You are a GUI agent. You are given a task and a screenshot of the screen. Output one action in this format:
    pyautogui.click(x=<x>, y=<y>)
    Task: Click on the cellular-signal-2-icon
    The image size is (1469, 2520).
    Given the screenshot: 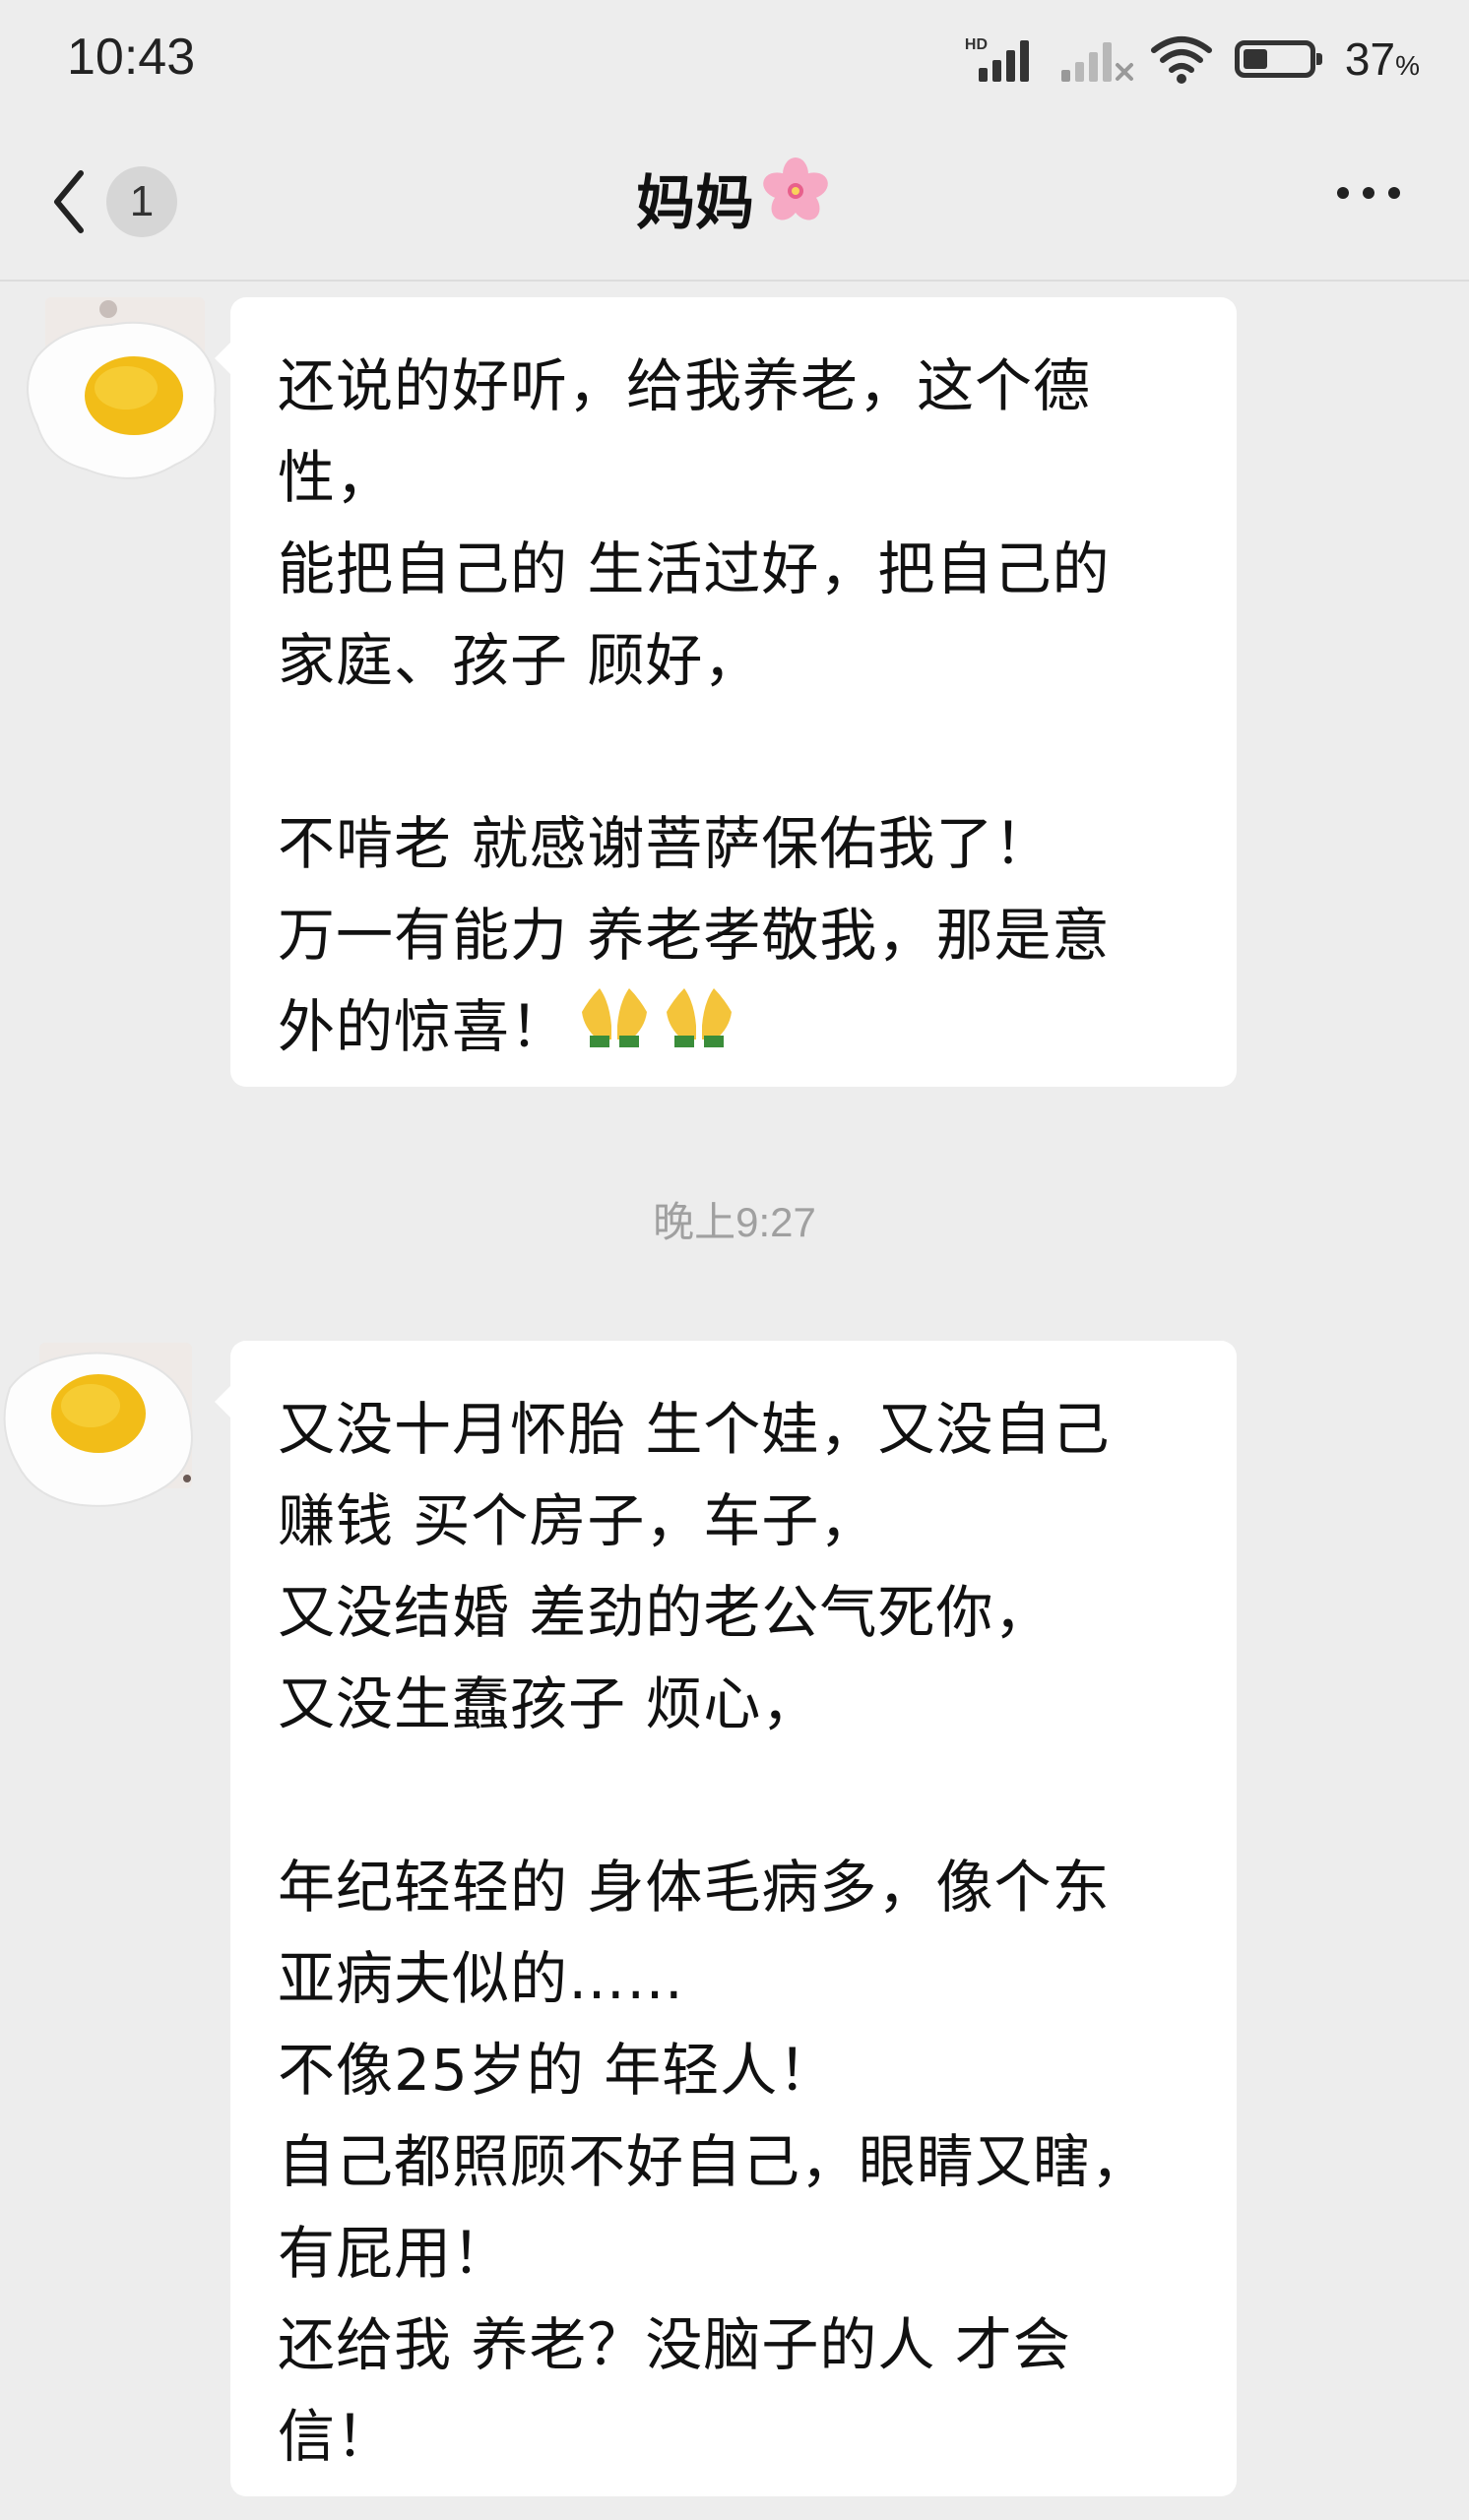 What is the action you would take?
    pyautogui.click(x=1095, y=59)
    